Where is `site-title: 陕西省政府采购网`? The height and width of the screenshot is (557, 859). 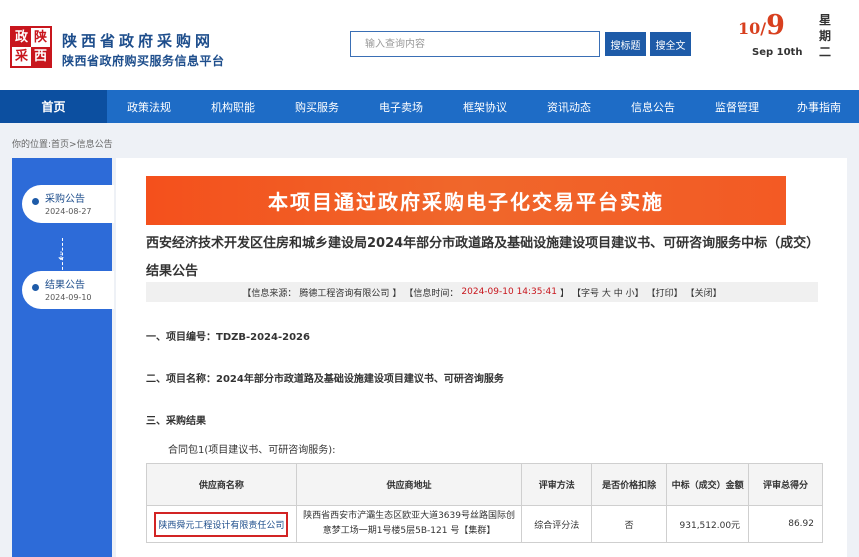
site-title: 陕西省政府采购网 is located at coordinates (138, 41).